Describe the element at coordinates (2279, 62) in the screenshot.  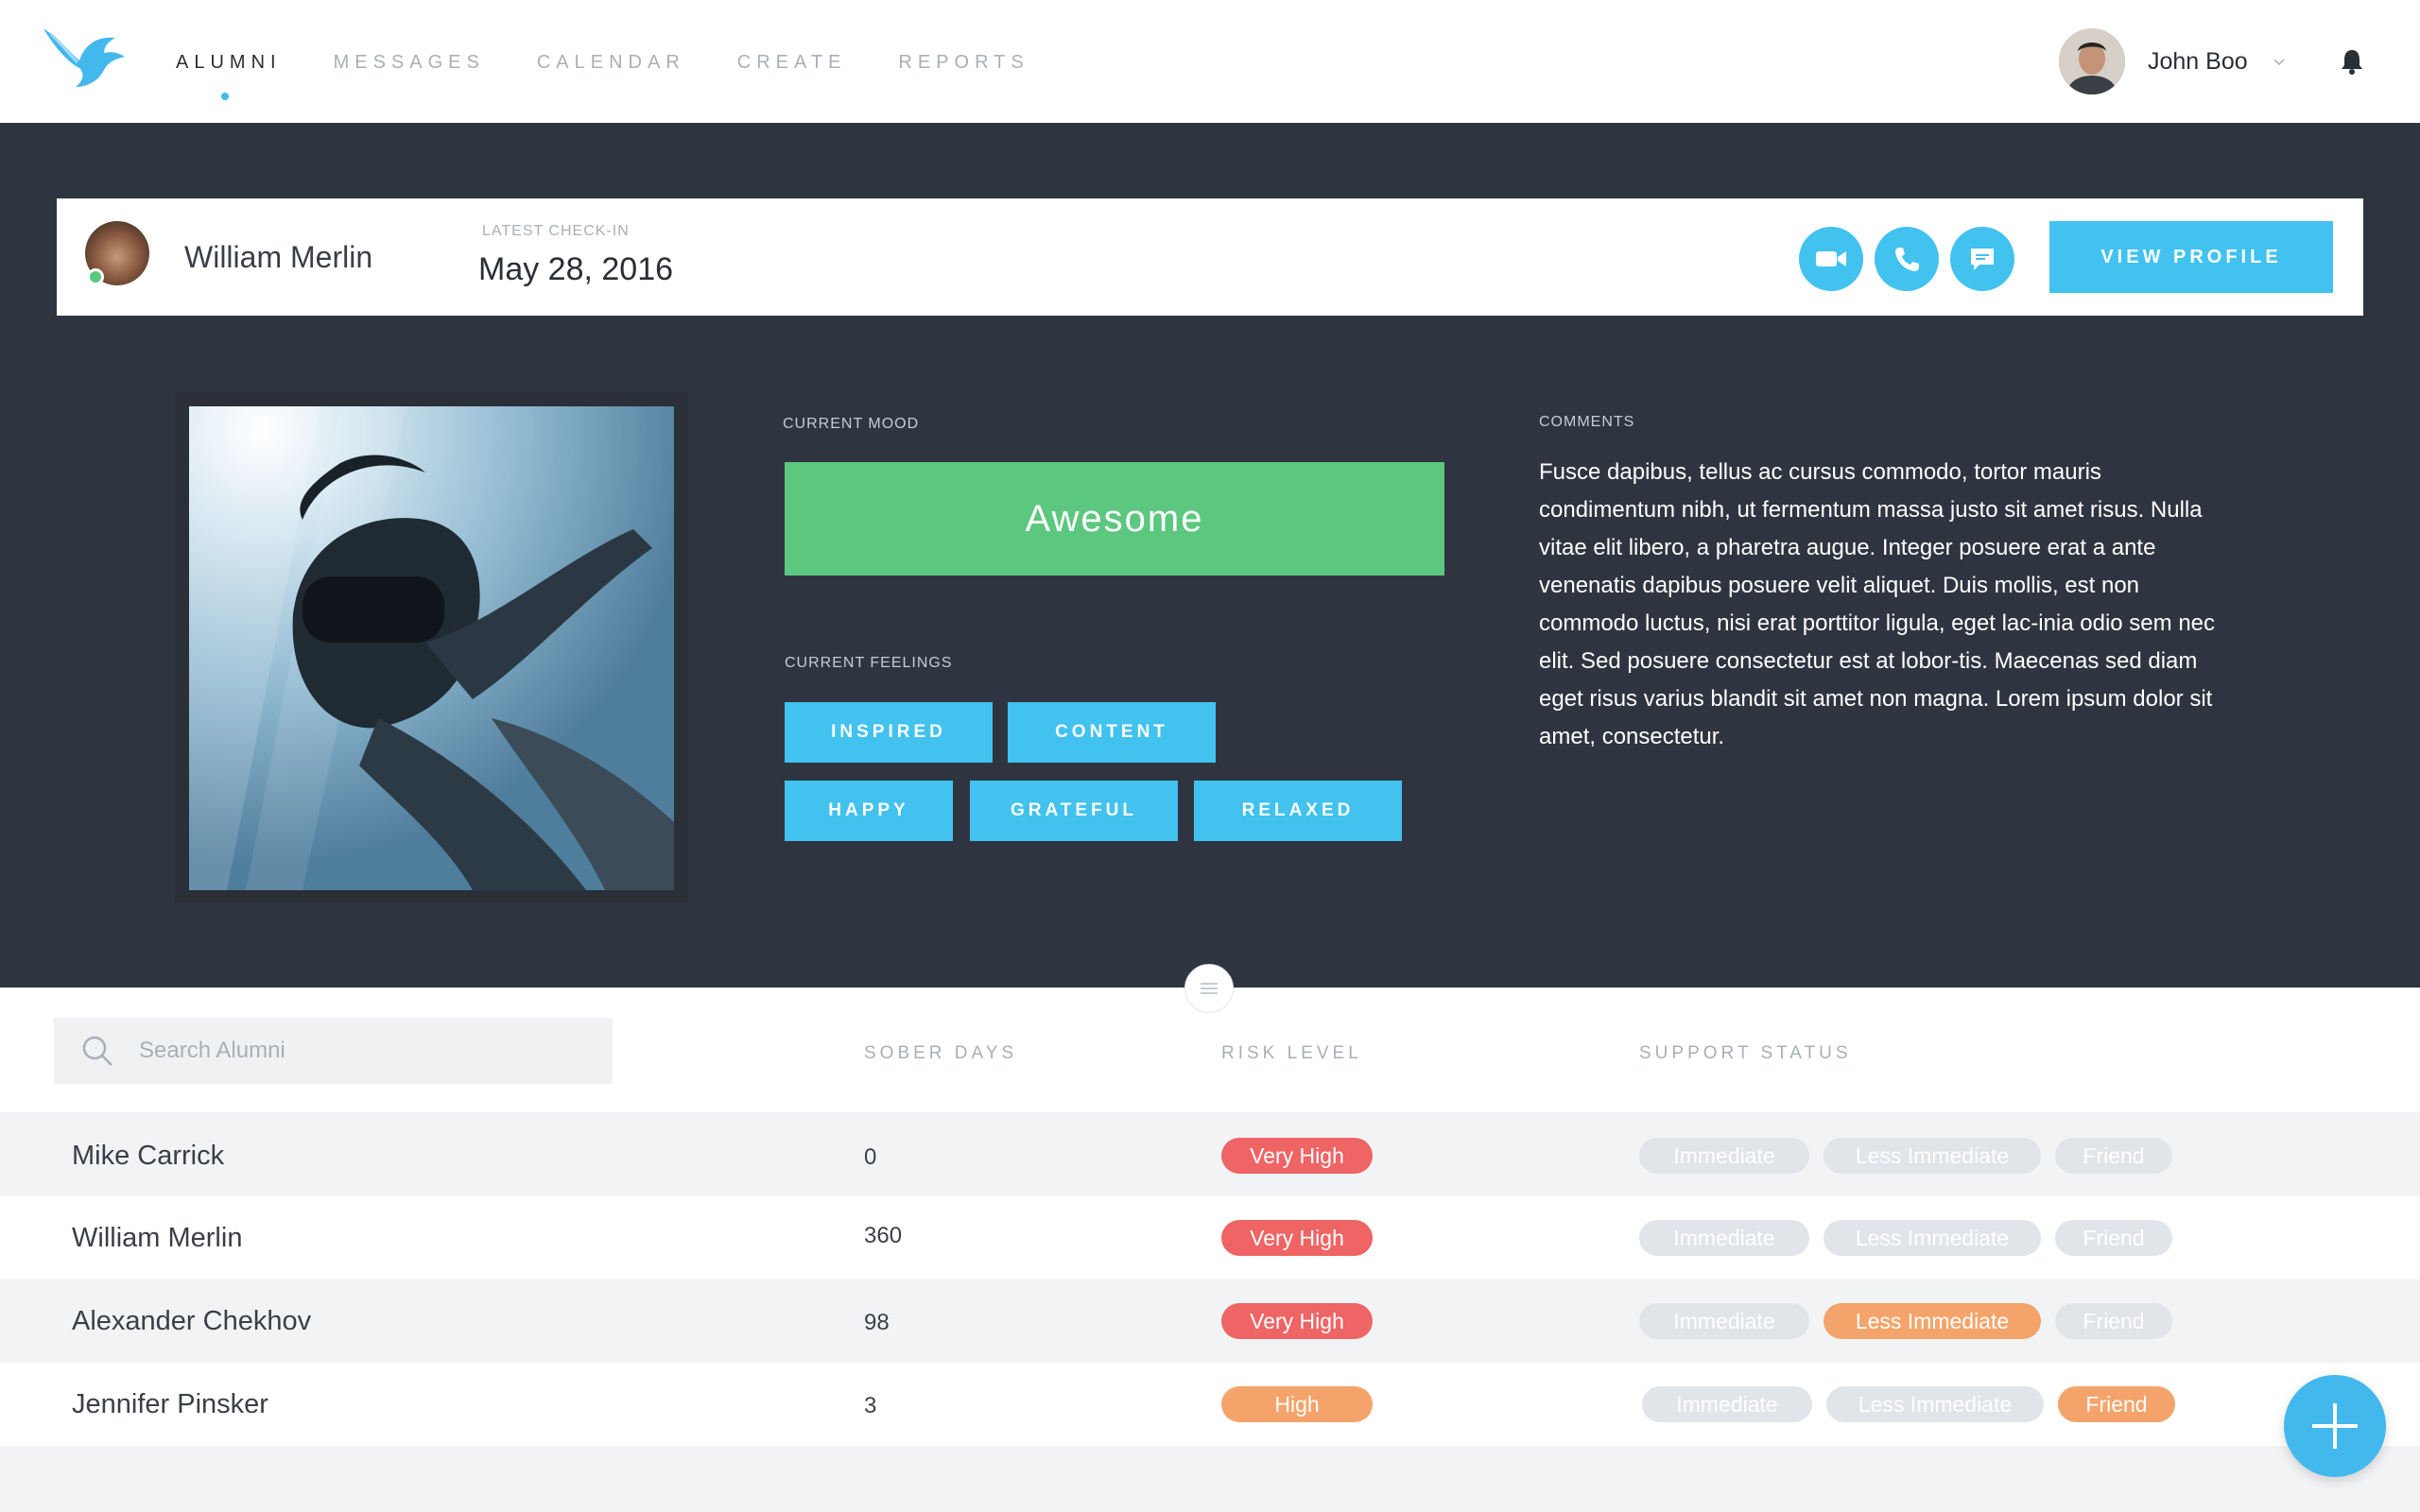
I see `chevron-down-icon` at that location.